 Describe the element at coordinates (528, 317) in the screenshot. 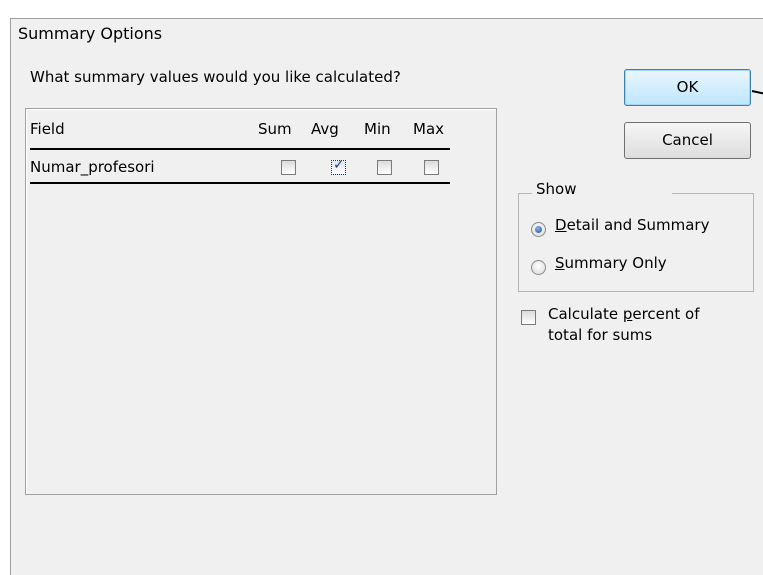

I see `calculate-percent-checkbox` at that location.